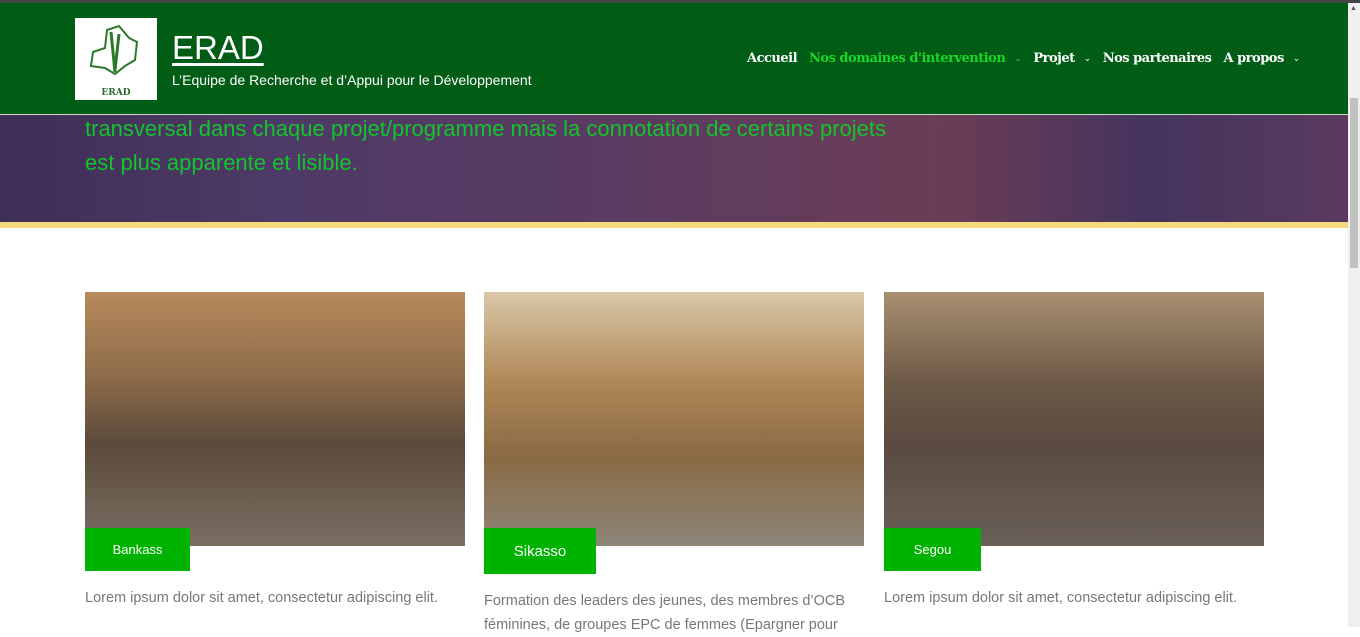  I want to click on logo-text: ERAD, so click(116, 93).